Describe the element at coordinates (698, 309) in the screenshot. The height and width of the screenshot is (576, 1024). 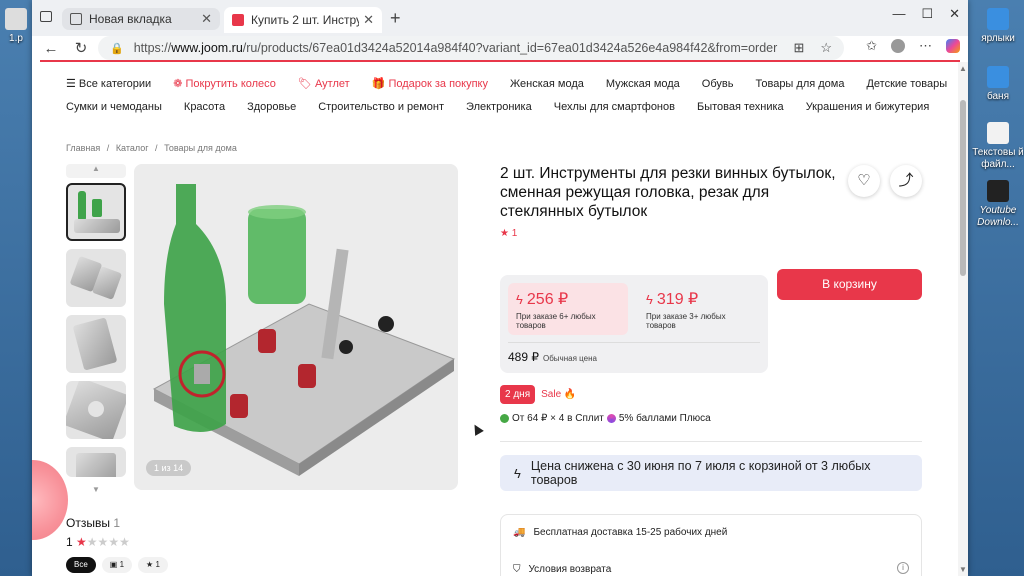
I see `price-tier-3plus: ϟ 319 ₽ При заказе 3+ любых товаров` at that location.